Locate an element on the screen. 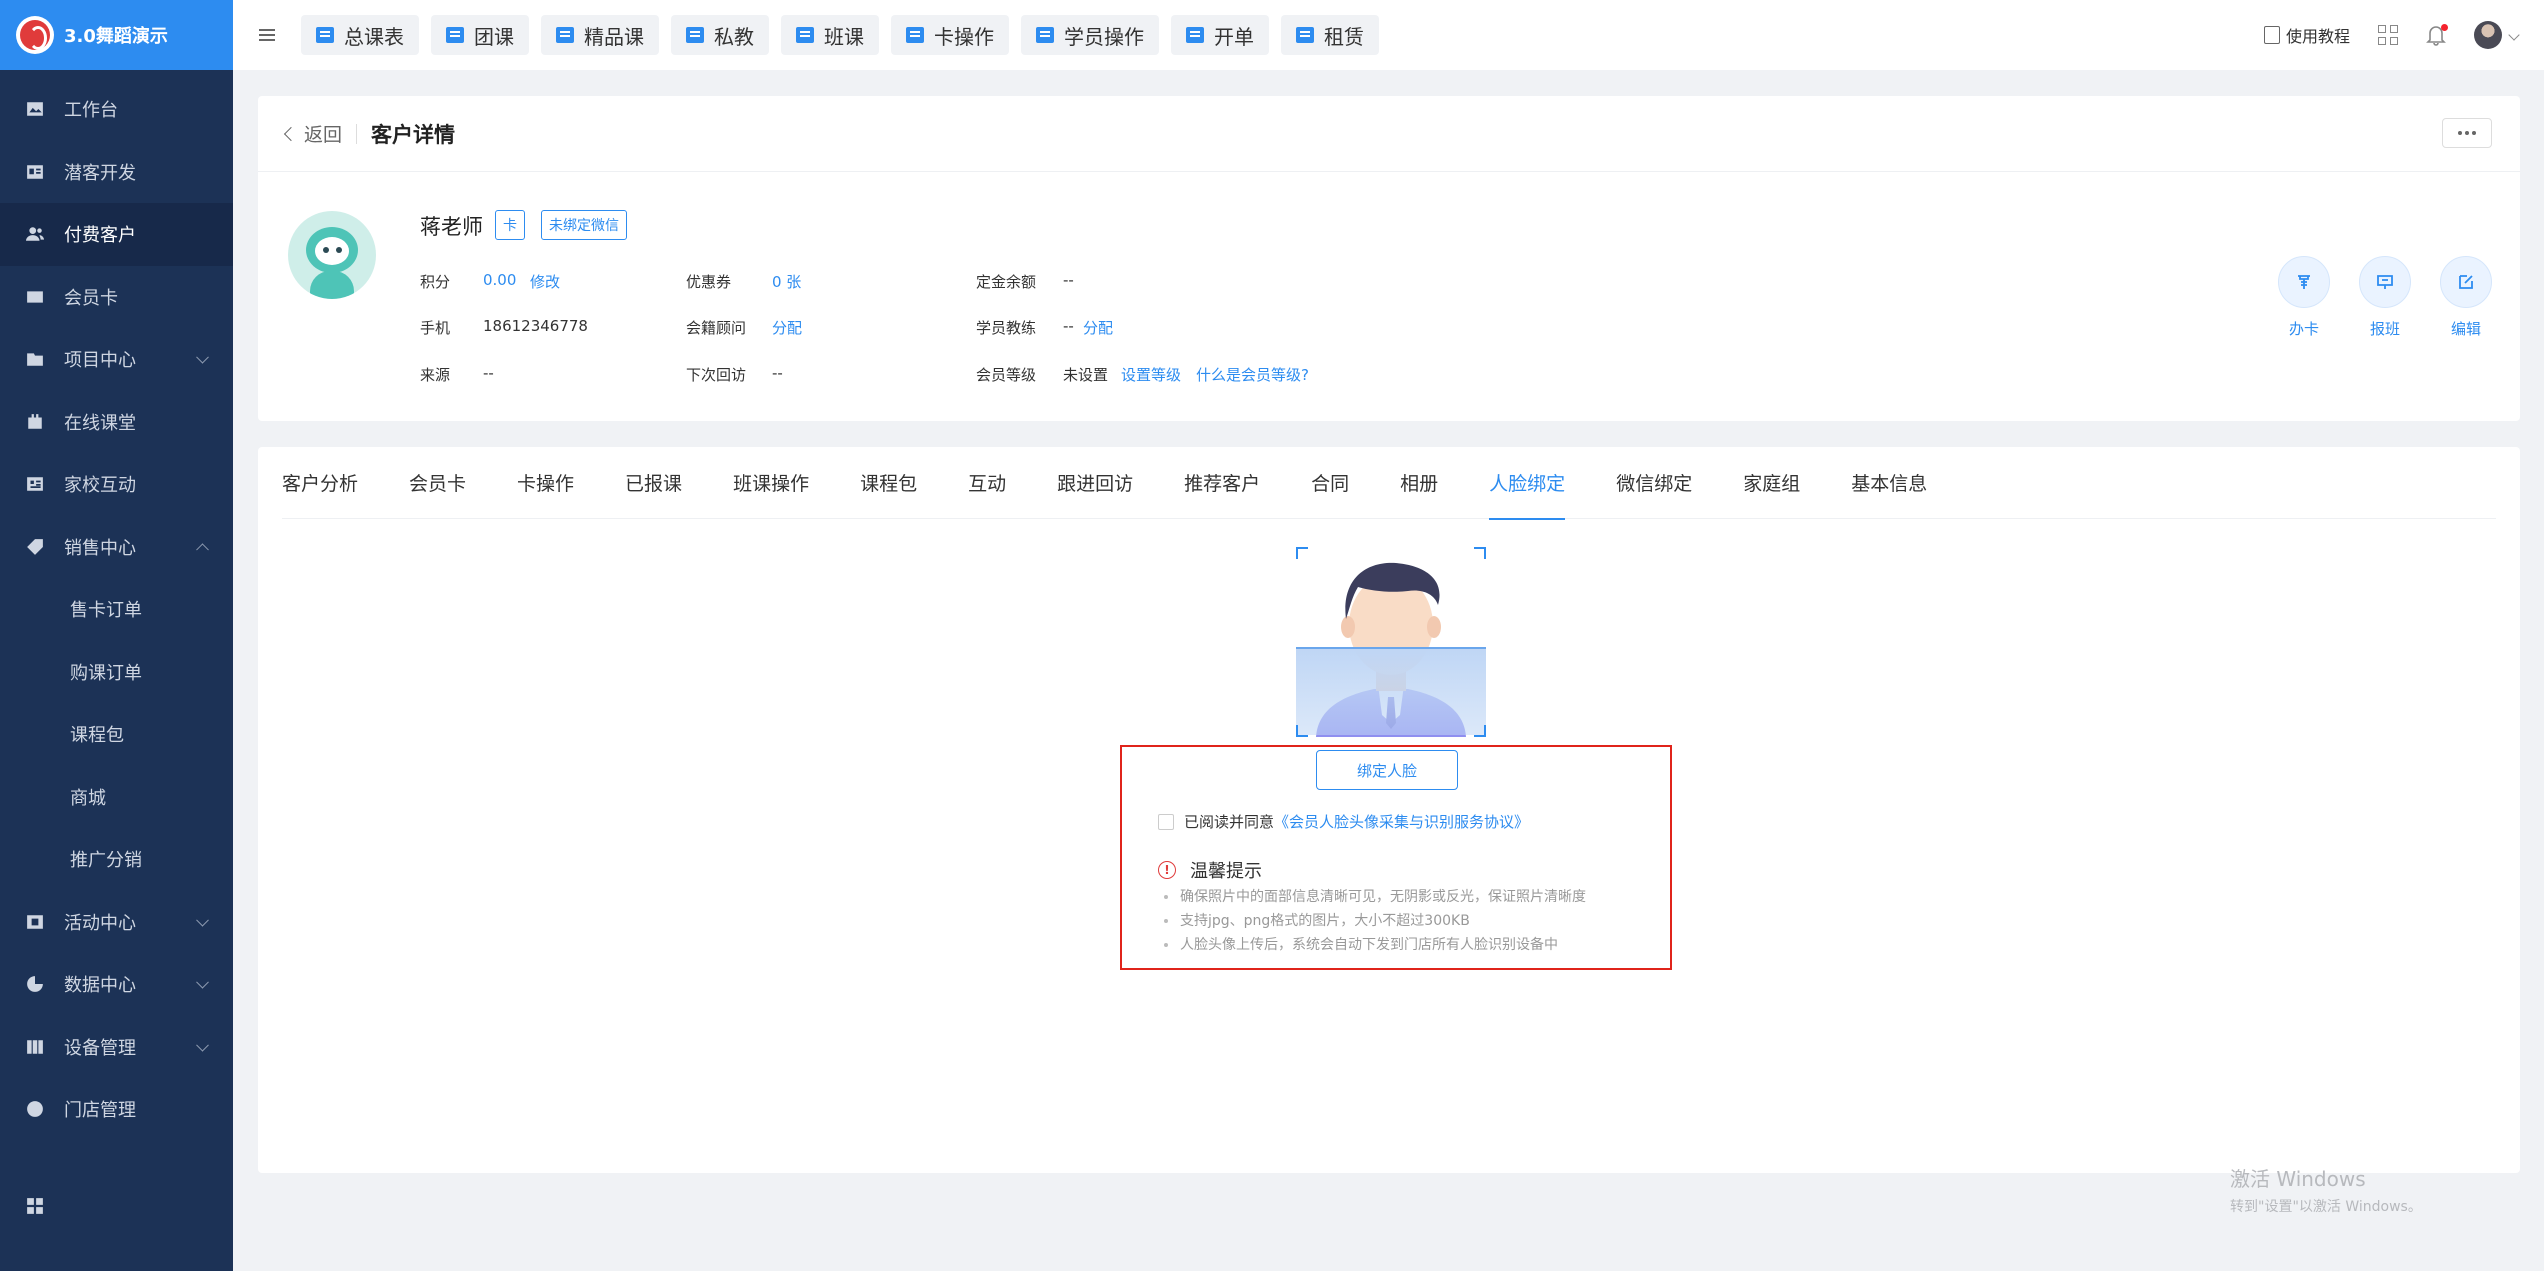 The height and width of the screenshot is (1271, 2544). sidebar-item-label: 工作台 is located at coordinates (91, 111).